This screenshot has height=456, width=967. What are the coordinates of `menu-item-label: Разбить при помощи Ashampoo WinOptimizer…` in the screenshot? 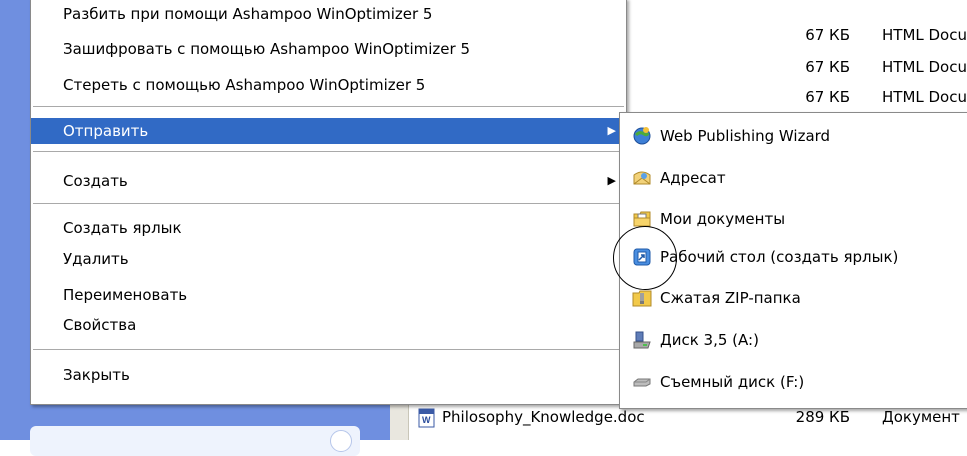 It's located at (248, 14).